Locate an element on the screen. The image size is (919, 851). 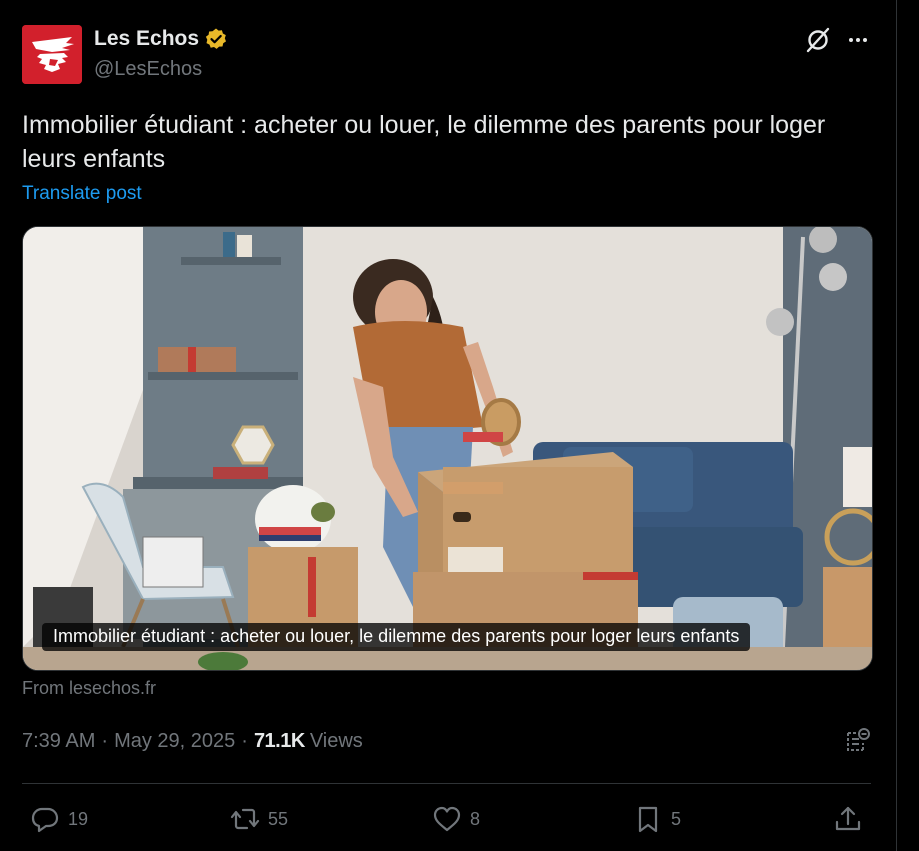
views-label: Views is located at coordinates (336, 741).